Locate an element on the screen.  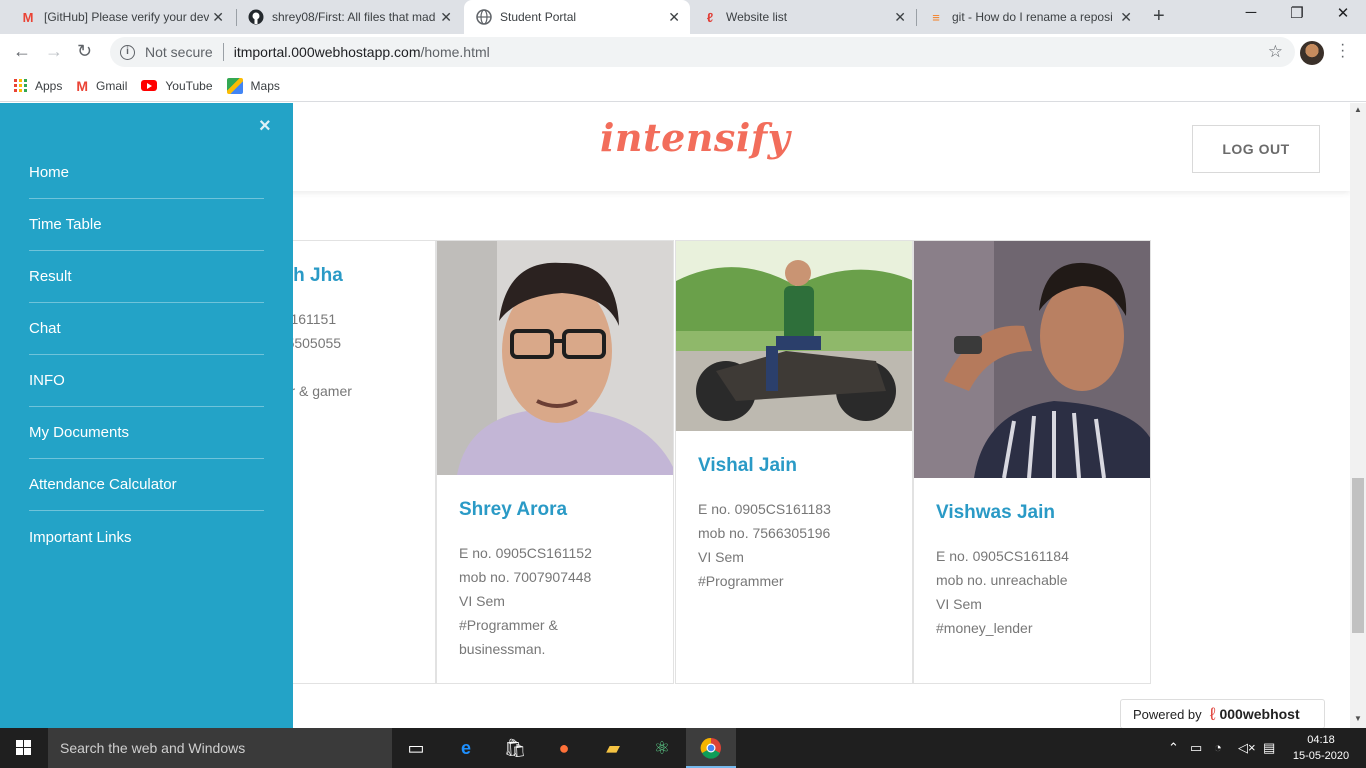
battery-icon: ▭ is located at coordinates (1196, 748).